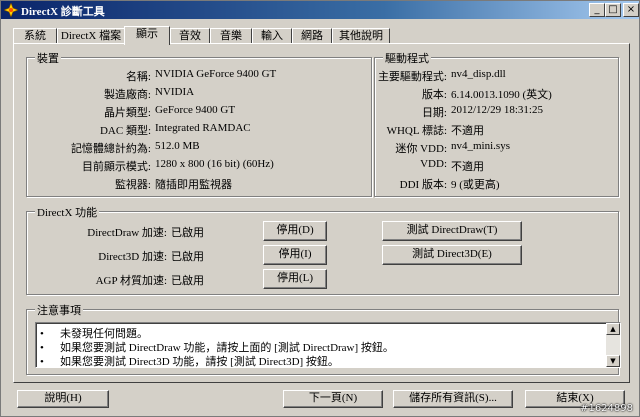  What do you see at coordinates (475, 185) in the screenshot?
I see `field-value: 9 (或更高)` at bounding box center [475, 185].